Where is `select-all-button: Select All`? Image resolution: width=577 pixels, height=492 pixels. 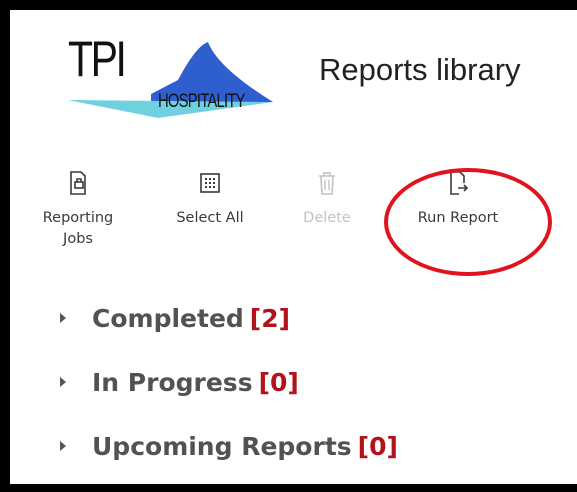
select-all-button: Select All is located at coordinates (210, 199).